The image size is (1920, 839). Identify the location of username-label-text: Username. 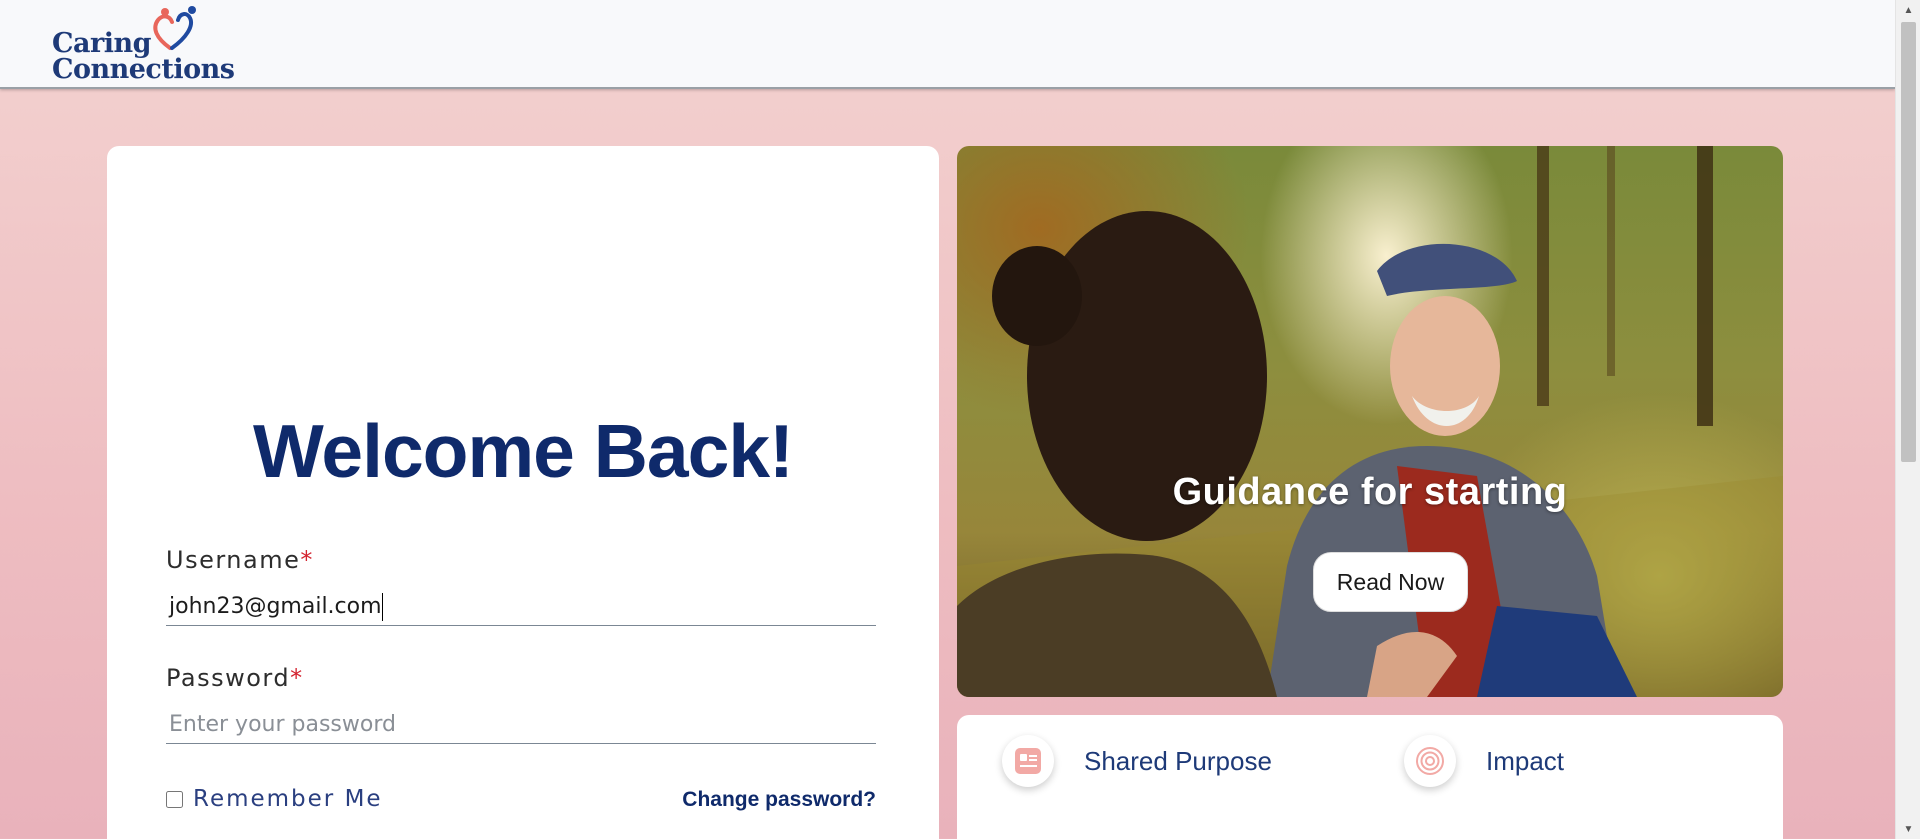
(233, 560).